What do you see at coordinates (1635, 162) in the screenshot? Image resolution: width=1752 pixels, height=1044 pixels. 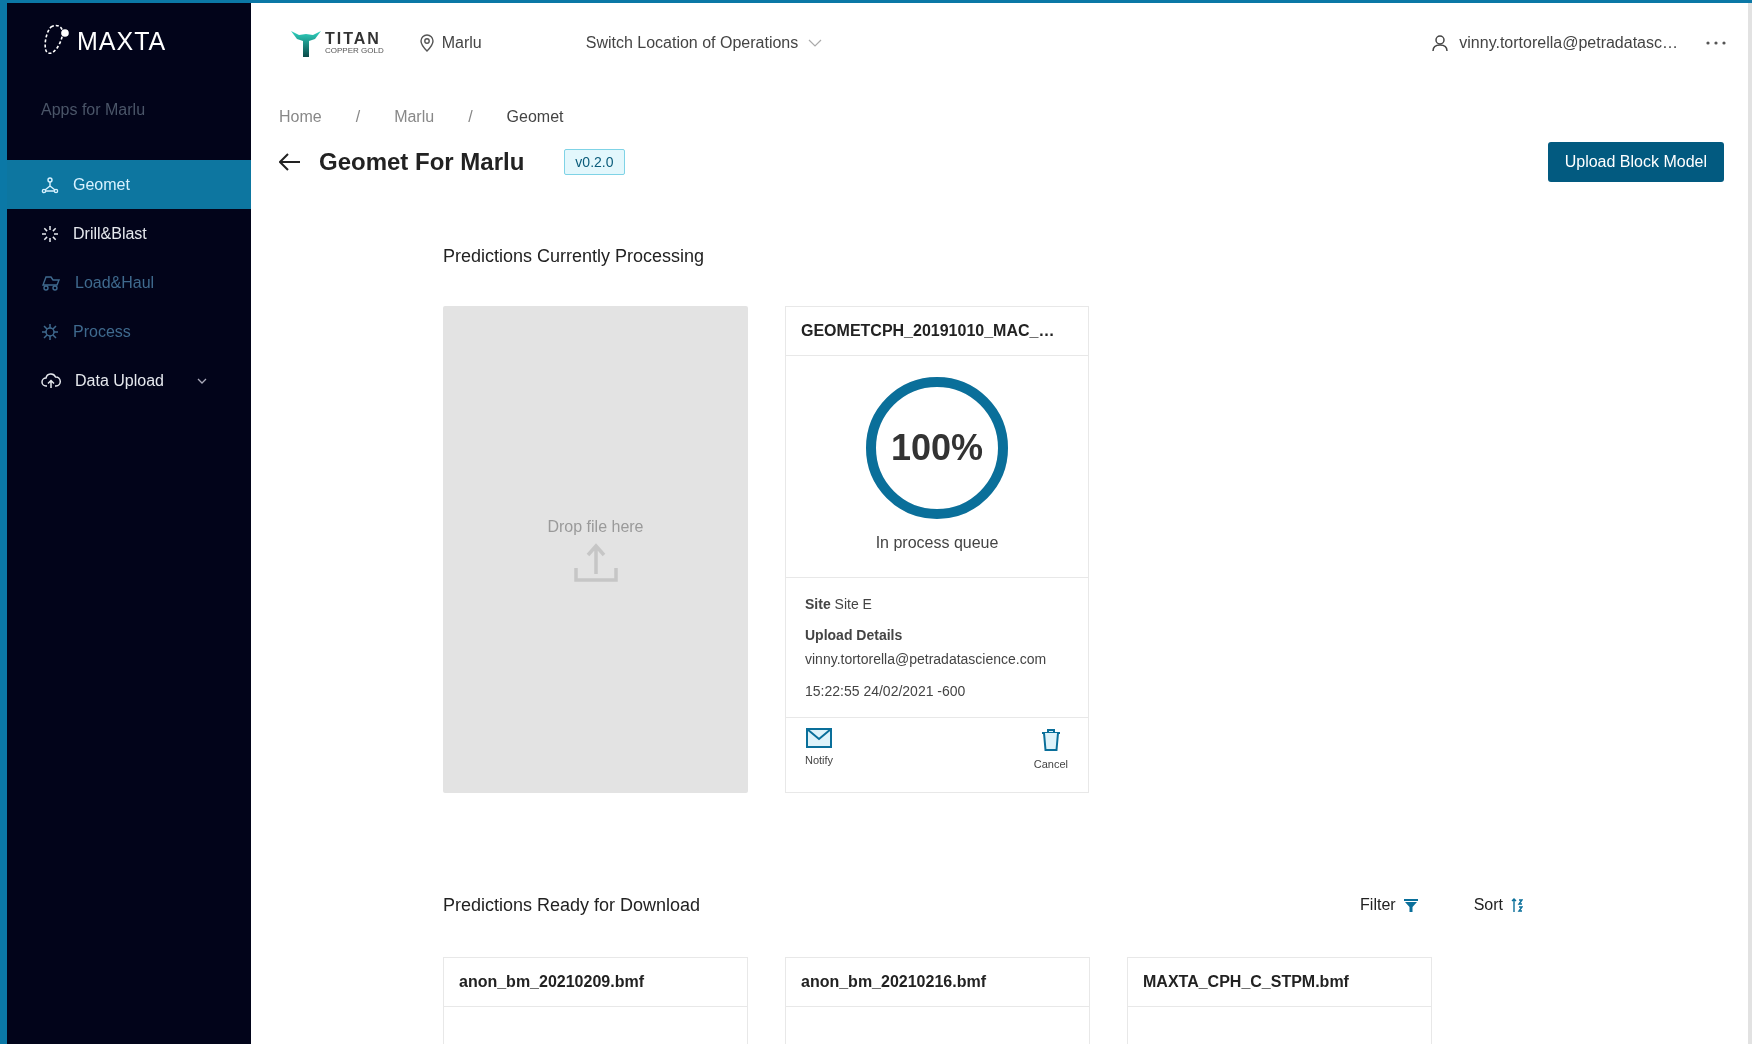 I see `upload-block-model-button: Upload Block Model` at bounding box center [1635, 162].